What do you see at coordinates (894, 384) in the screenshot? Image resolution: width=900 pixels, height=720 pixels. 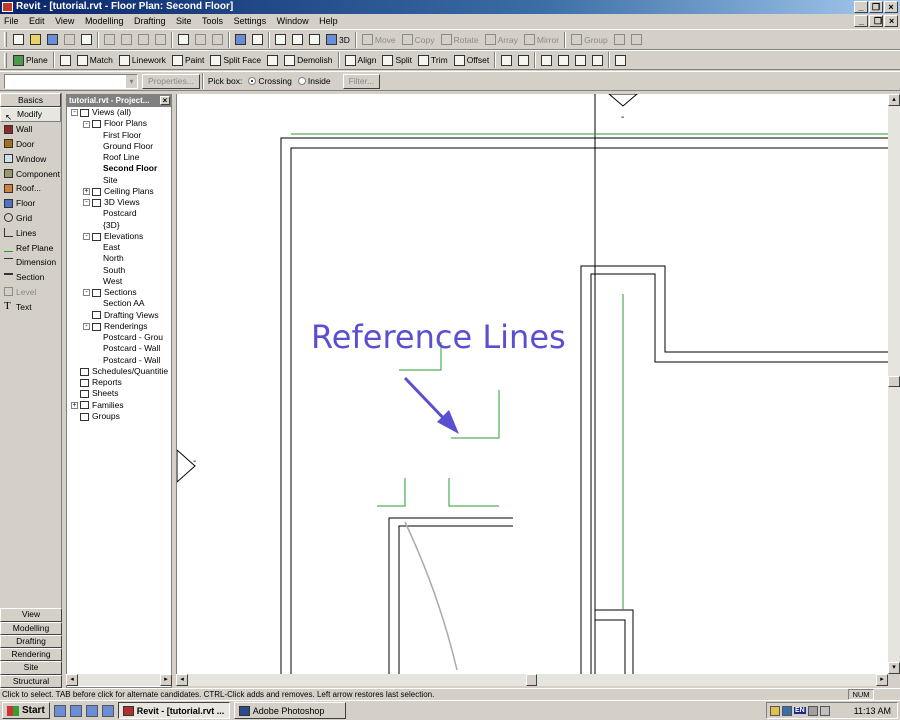 I see `drawing-vscrollbar: ▴ ▾` at bounding box center [894, 384].